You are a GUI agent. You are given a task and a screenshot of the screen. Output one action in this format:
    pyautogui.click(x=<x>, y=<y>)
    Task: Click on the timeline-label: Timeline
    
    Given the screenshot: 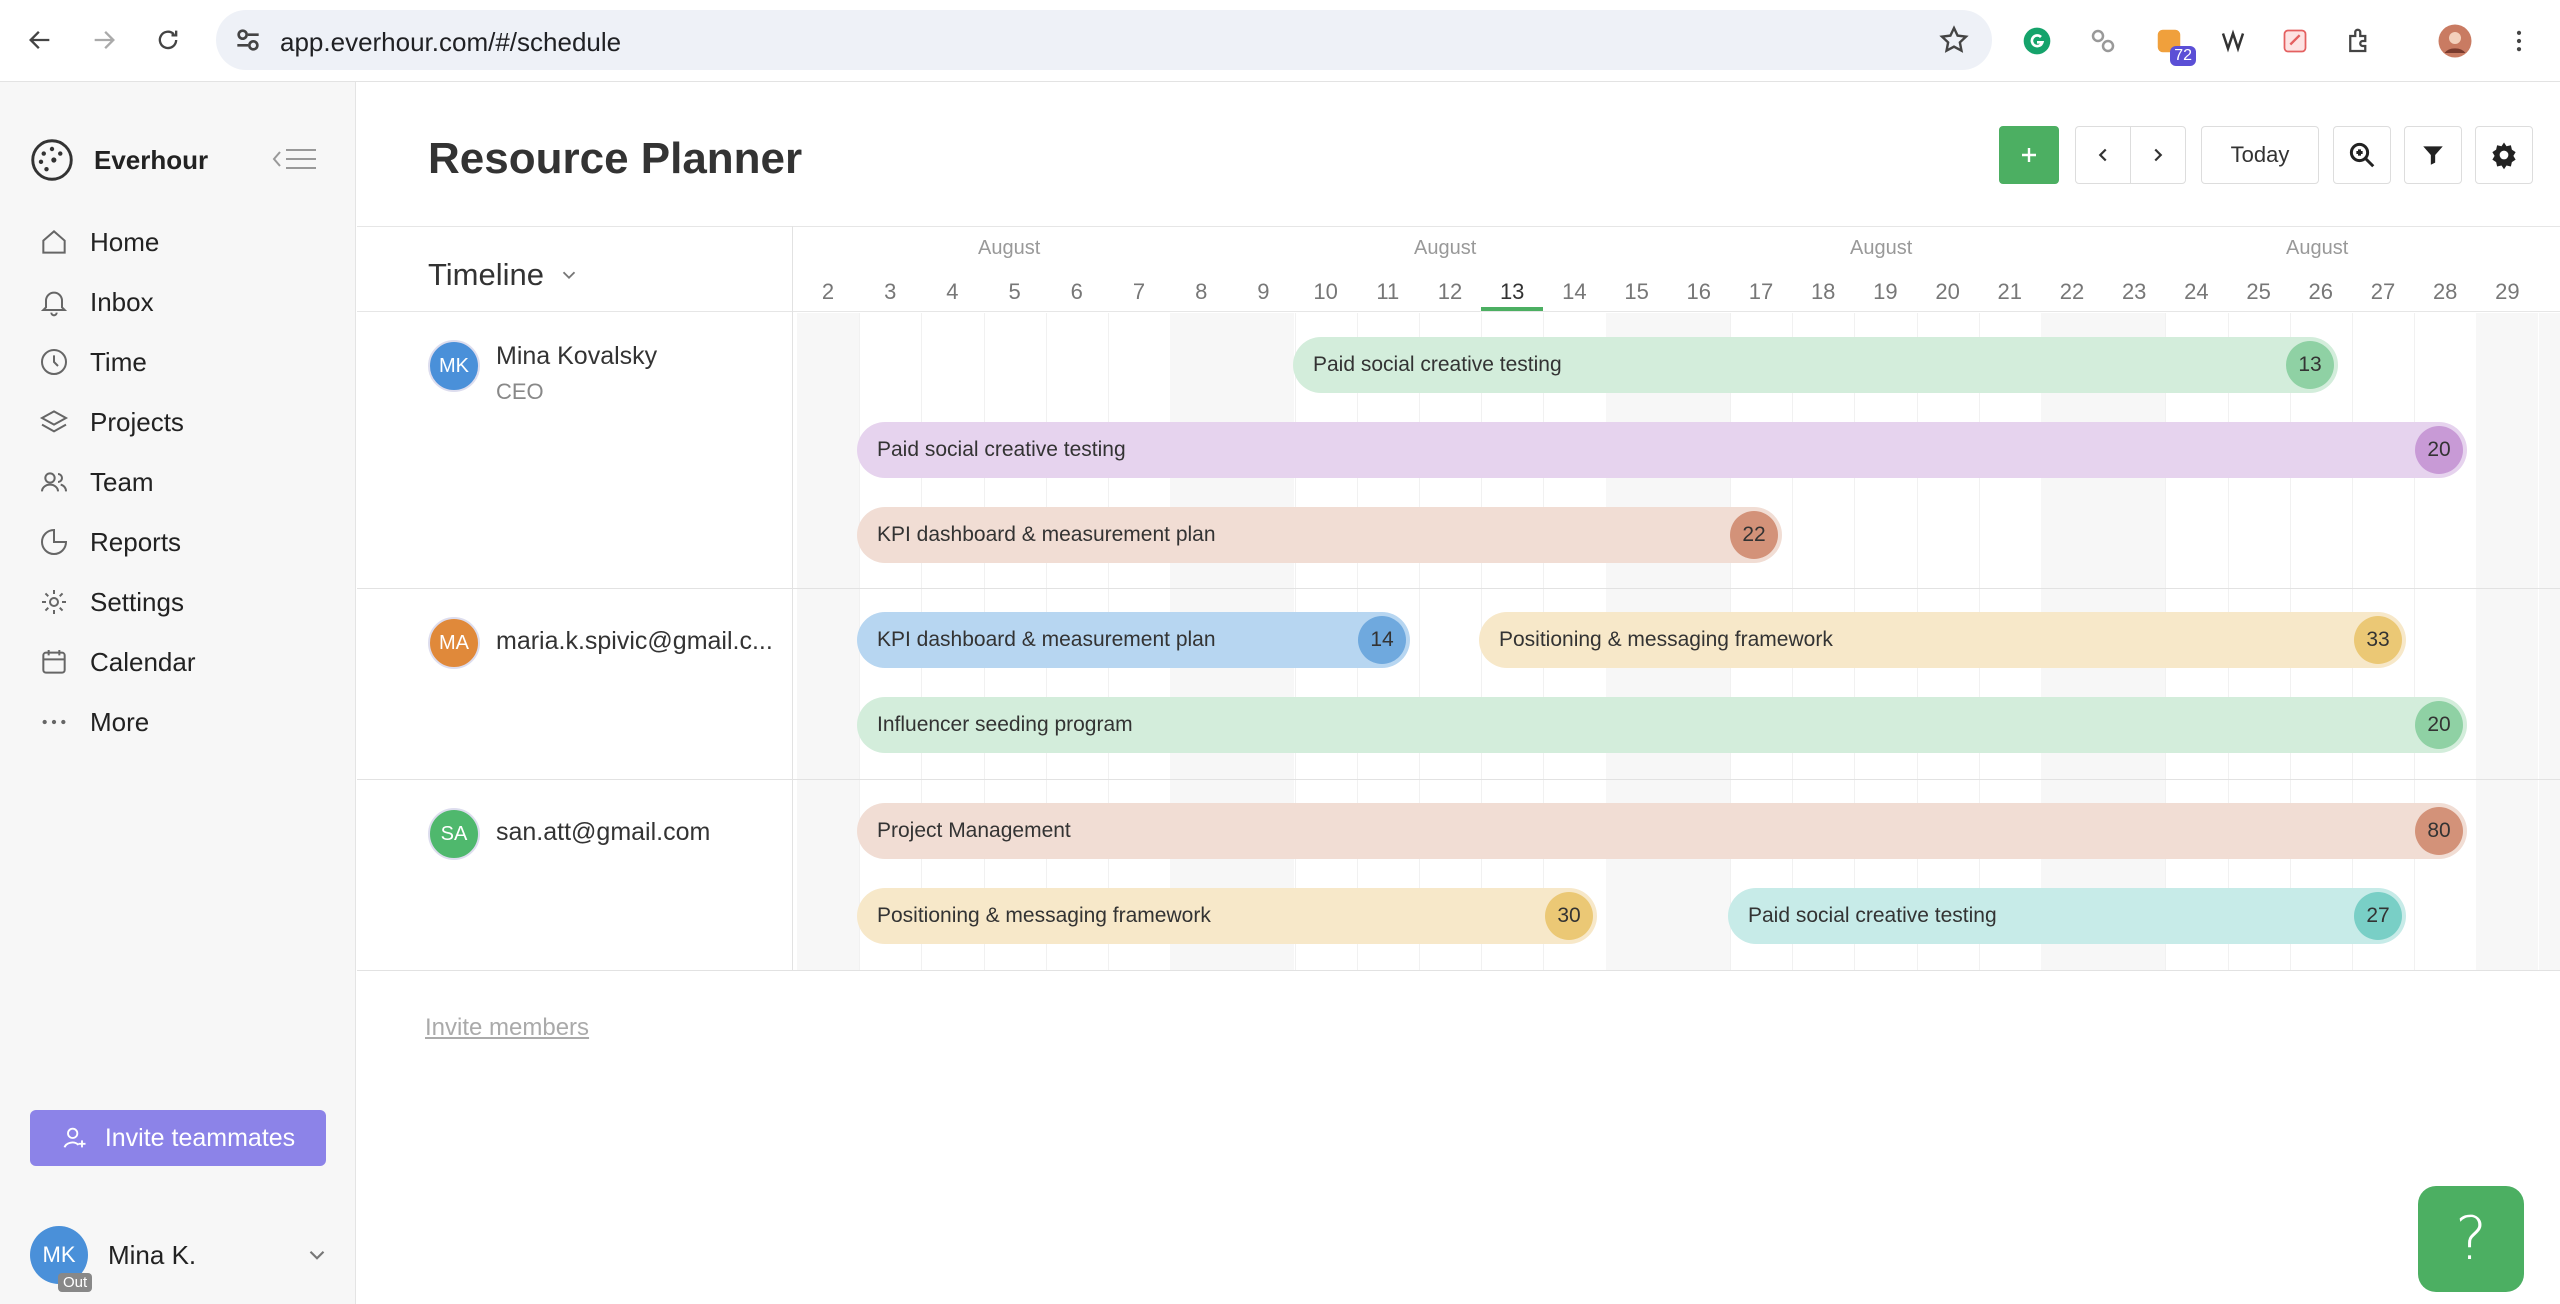 What is the action you would take?
    pyautogui.click(x=486, y=274)
    